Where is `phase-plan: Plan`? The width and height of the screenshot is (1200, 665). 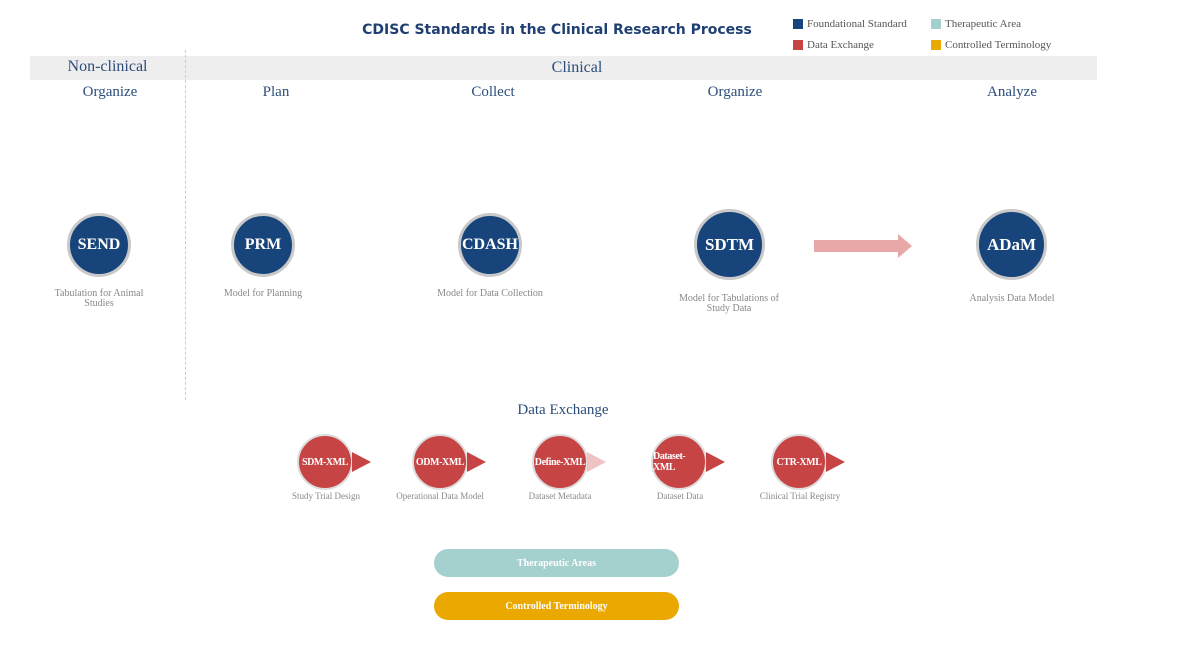
phase-plan: Plan is located at coordinates (276, 92).